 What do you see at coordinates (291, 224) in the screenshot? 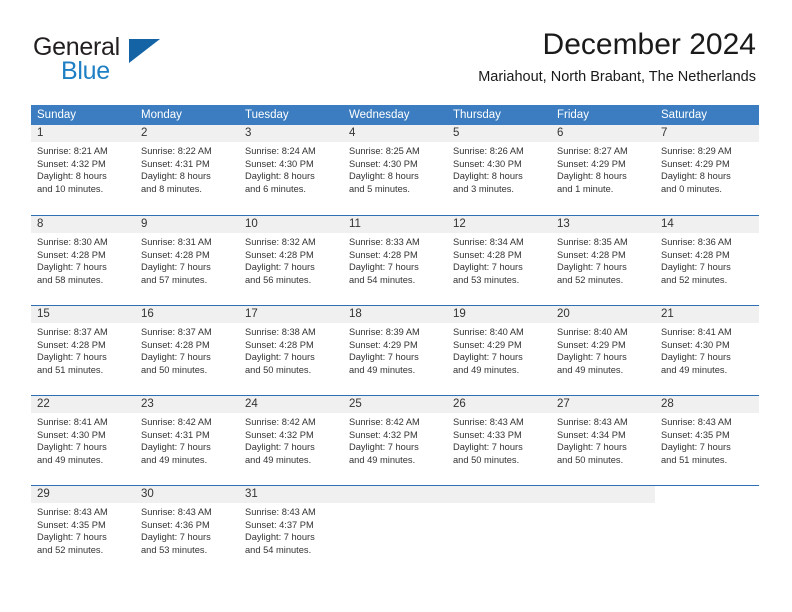
I see `day-number: 10` at bounding box center [291, 224].